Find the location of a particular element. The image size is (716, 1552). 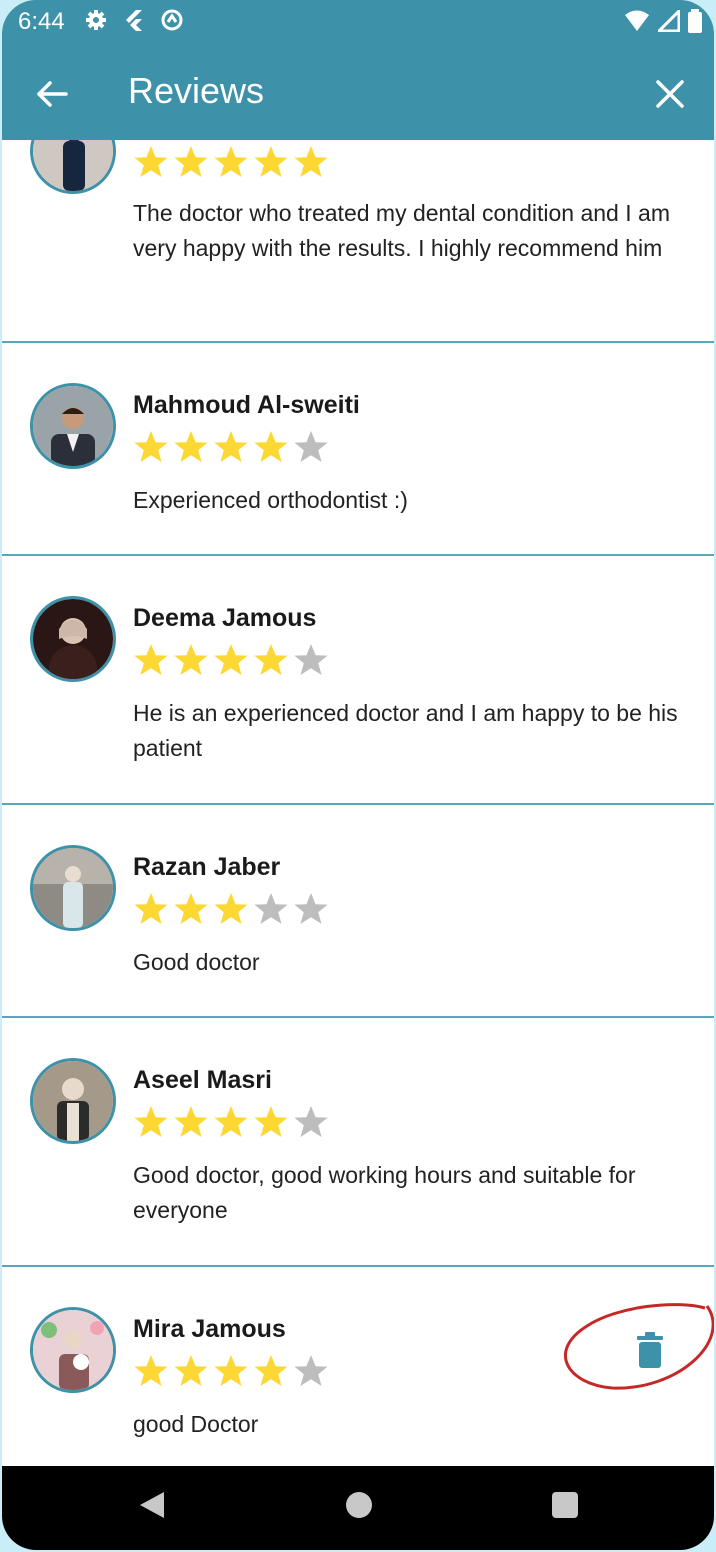

app-bar: Reviews is located at coordinates (358, 92).